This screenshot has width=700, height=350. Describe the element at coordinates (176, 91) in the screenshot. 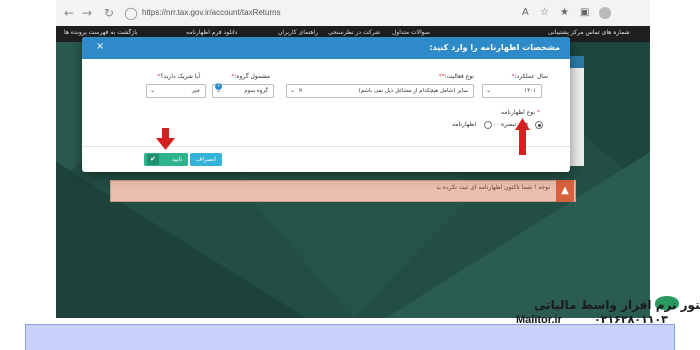

I see `partner-select: خیر ⌄` at that location.